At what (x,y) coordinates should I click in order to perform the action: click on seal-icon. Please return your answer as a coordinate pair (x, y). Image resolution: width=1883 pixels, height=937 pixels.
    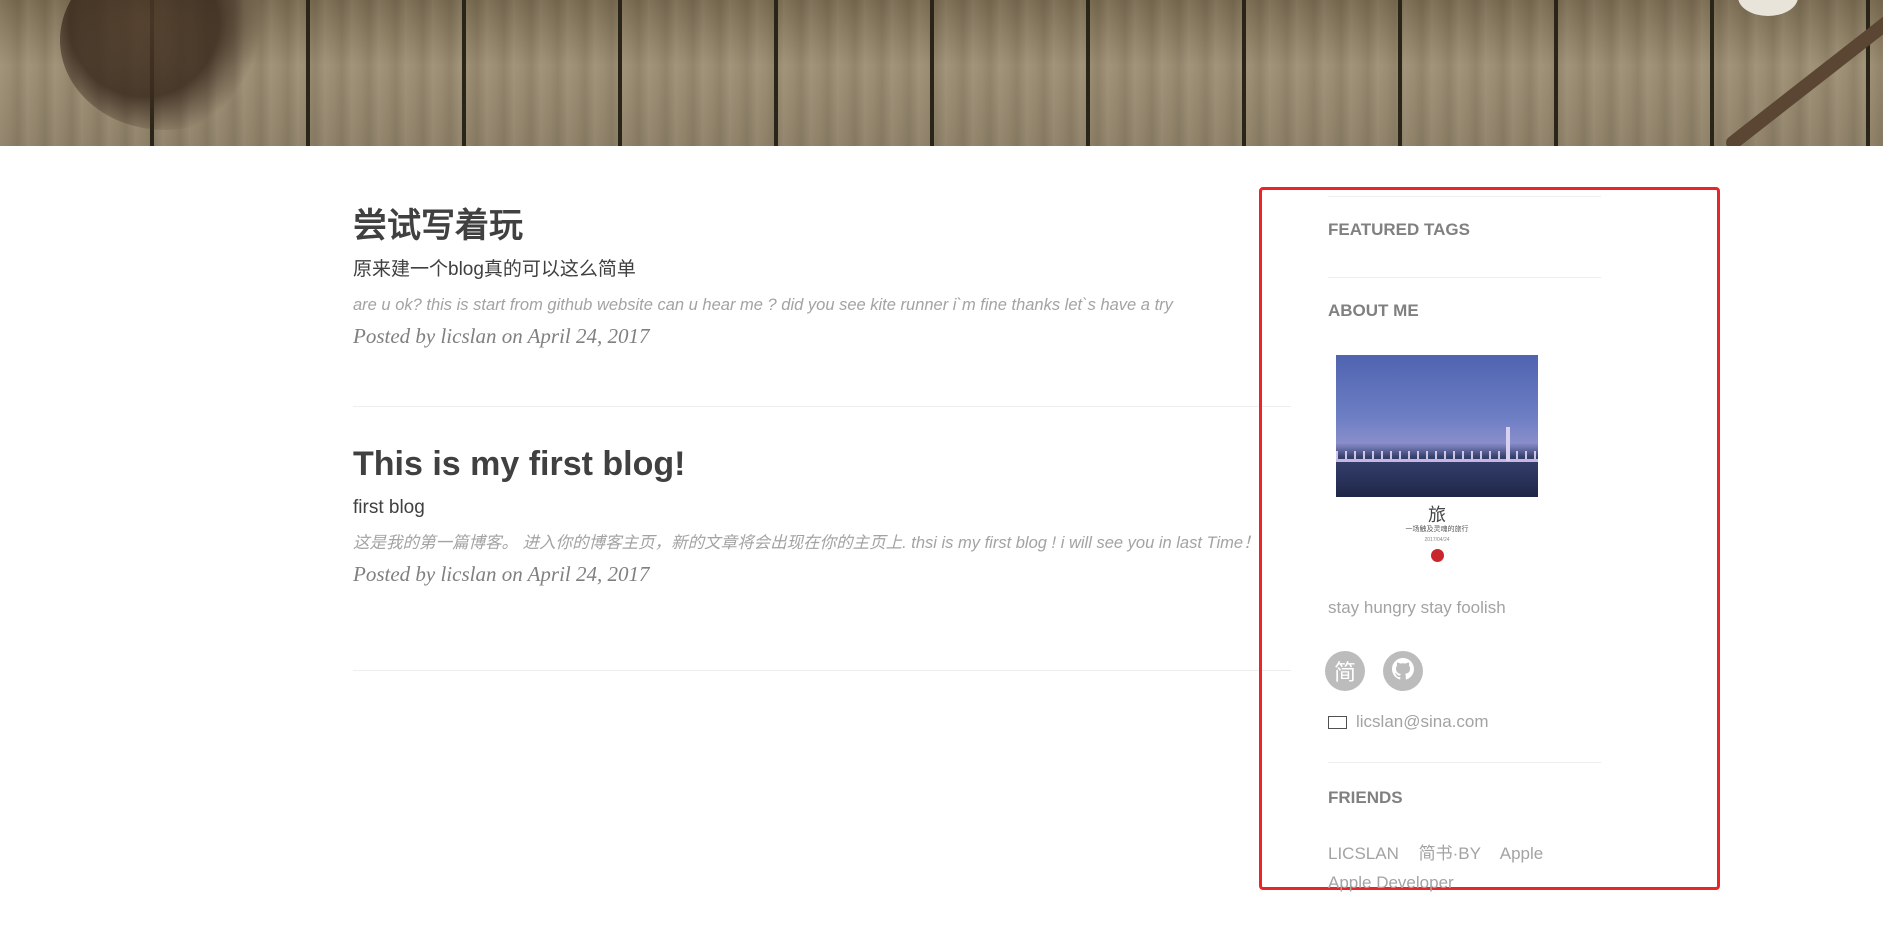
    Looking at the image, I should click on (1437, 555).